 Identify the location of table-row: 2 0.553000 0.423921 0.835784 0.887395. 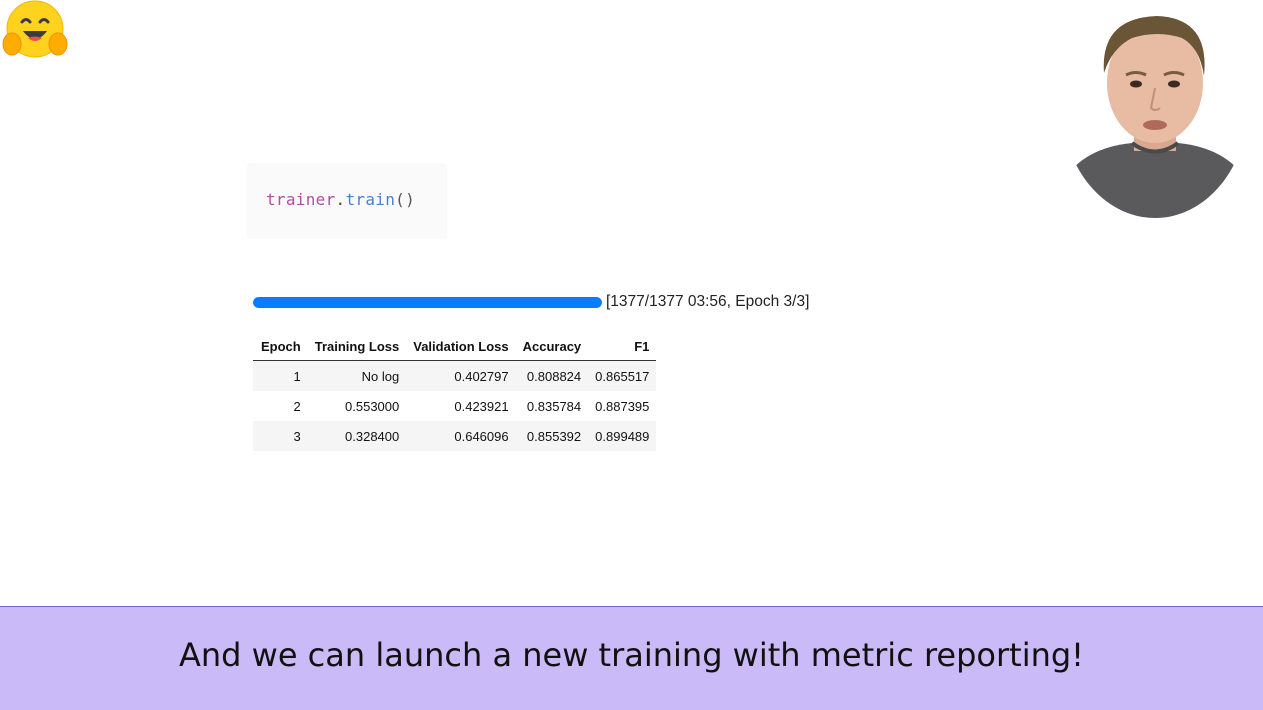
(454, 406).